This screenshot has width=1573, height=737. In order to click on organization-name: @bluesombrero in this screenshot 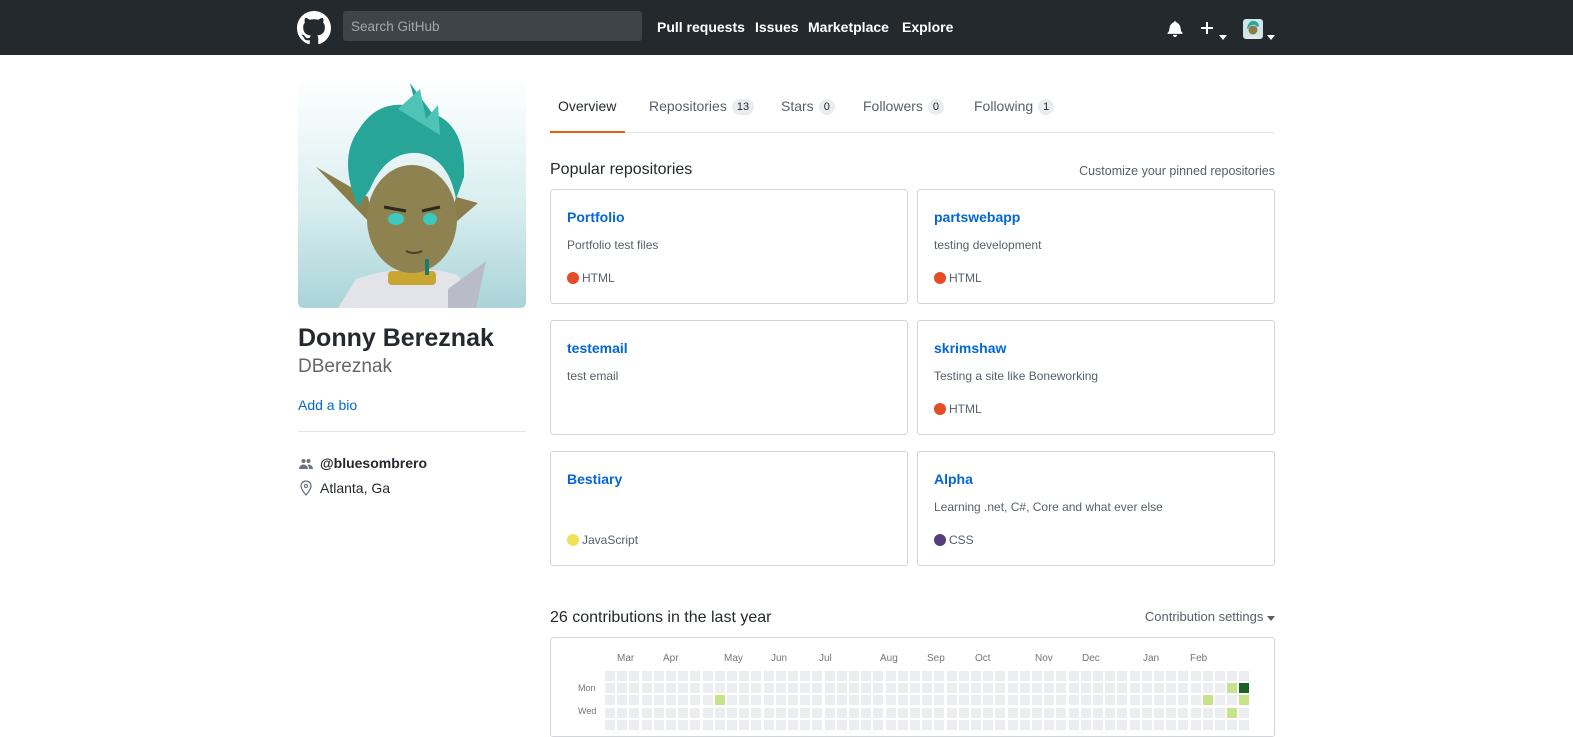, I will do `click(373, 463)`.